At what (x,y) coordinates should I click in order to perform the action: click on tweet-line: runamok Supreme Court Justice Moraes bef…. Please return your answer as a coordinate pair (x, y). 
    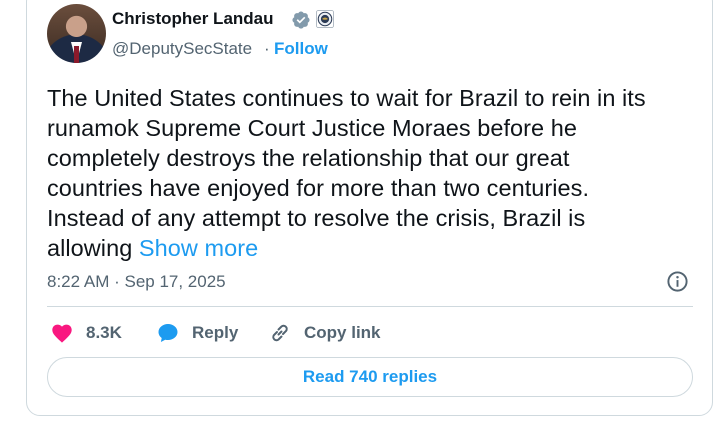
    Looking at the image, I should click on (312, 128).